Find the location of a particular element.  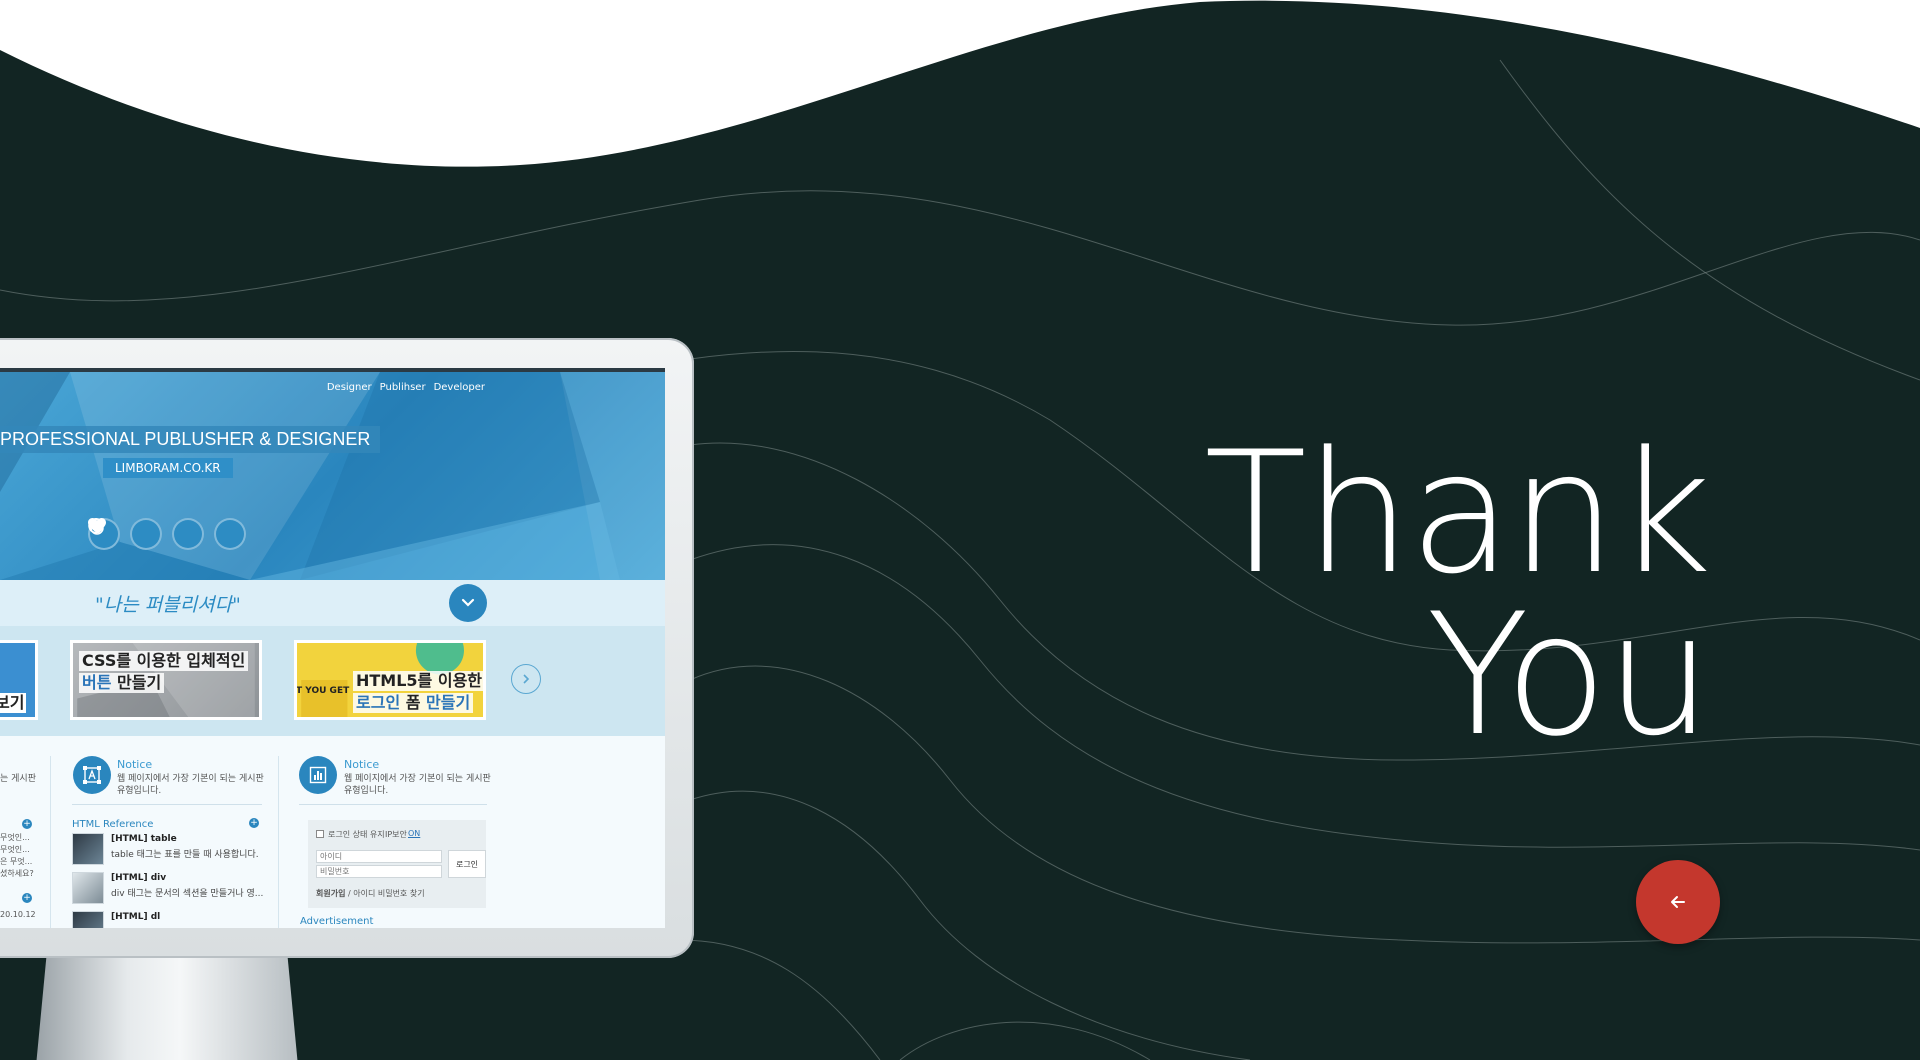

left-date: 20.10.12 is located at coordinates (18, 914).